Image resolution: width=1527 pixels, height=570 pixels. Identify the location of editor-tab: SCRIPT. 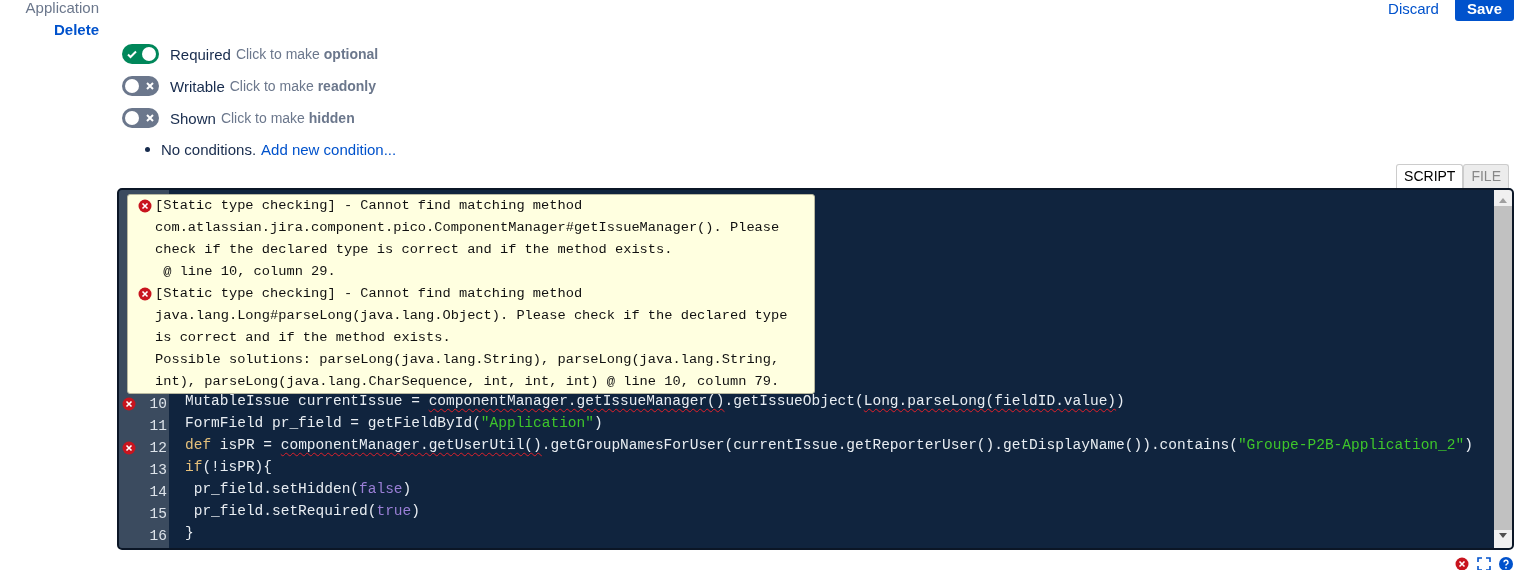
(1430, 176).